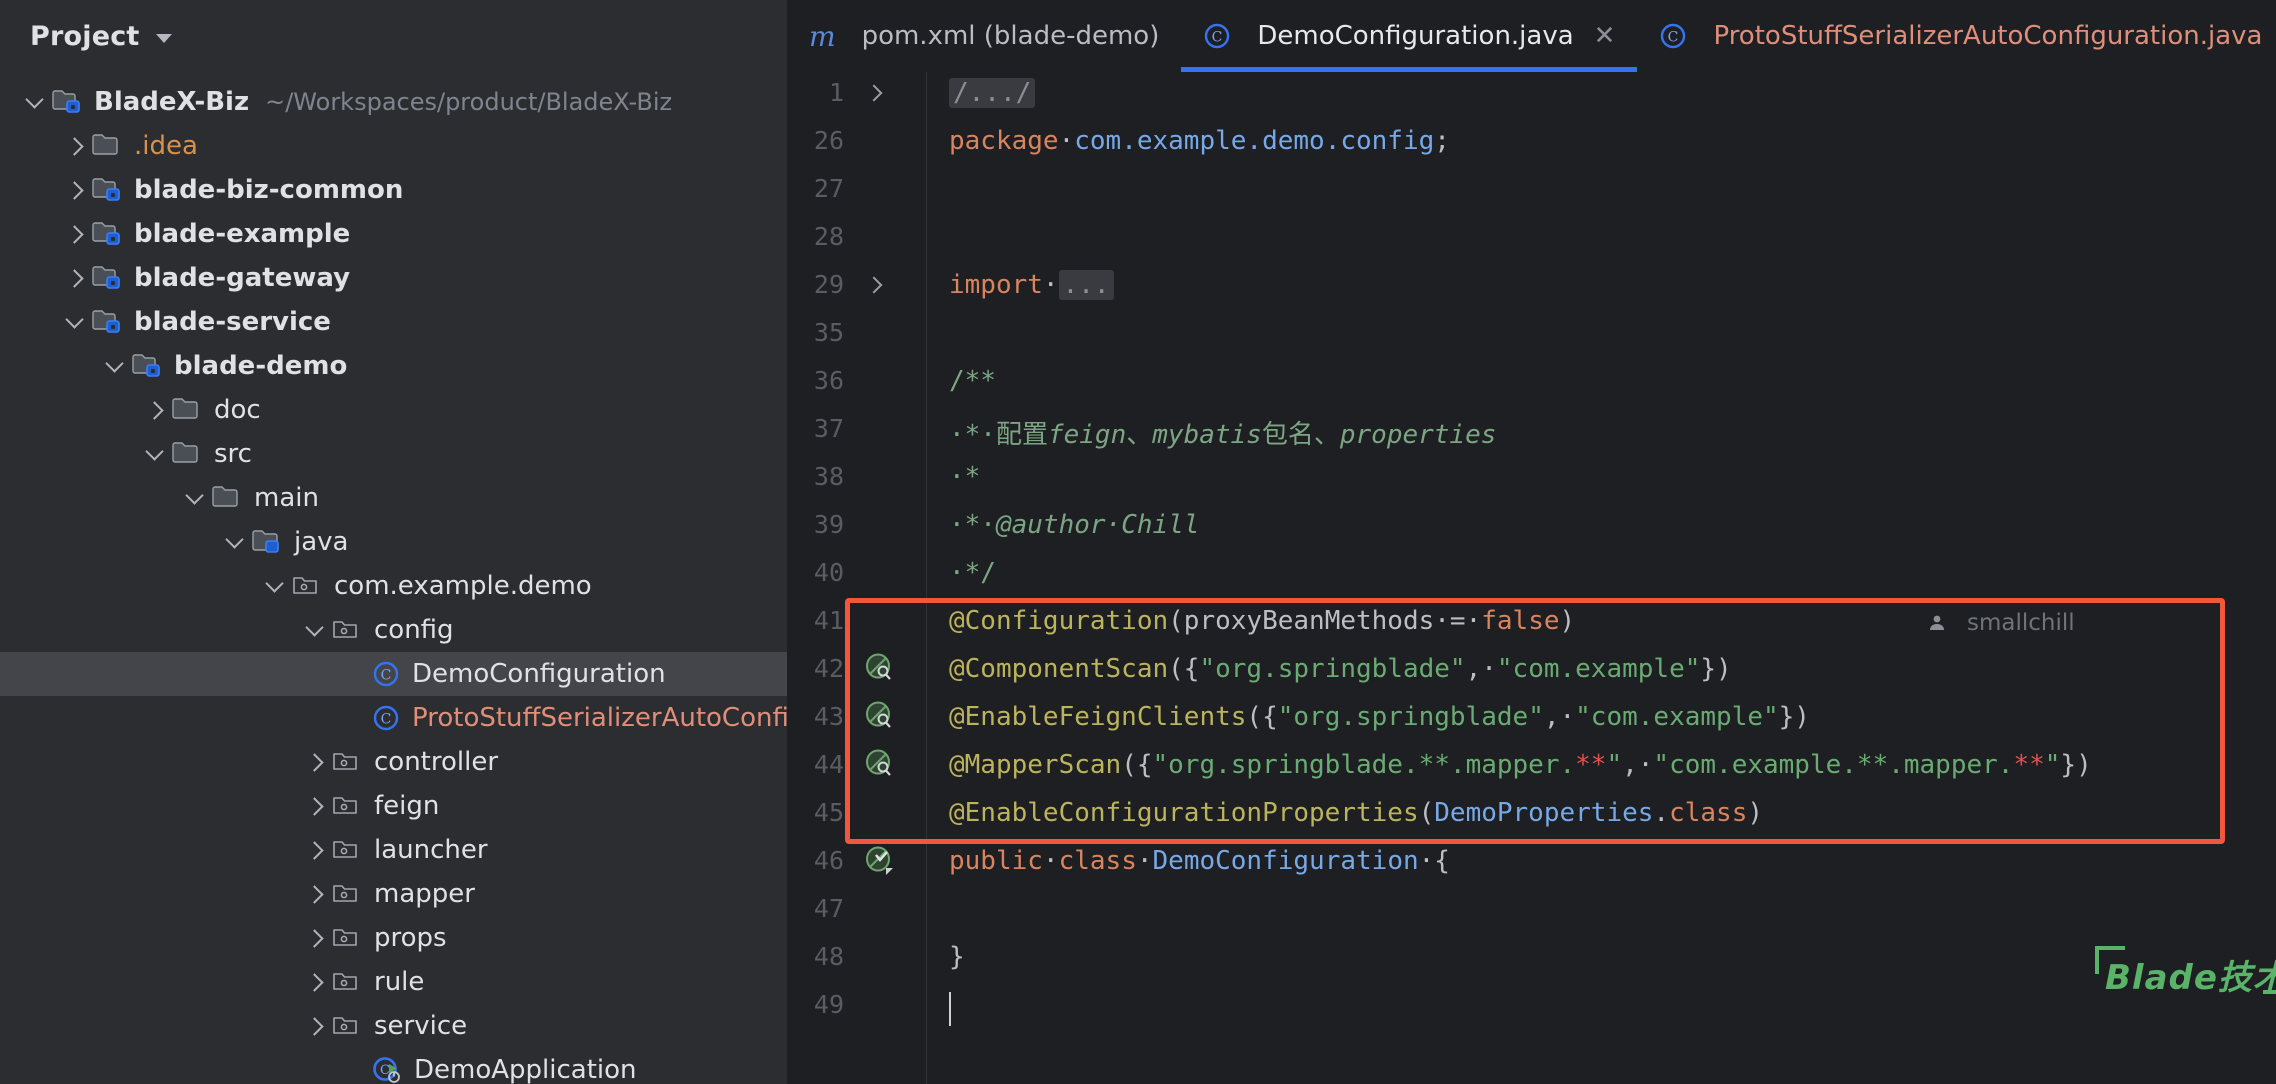 Image resolution: width=2276 pixels, height=1084 pixels. Describe the element at coordinates (393, 234) in the screenshot. I see `tree-item-blade-example: blade-example` at that location.